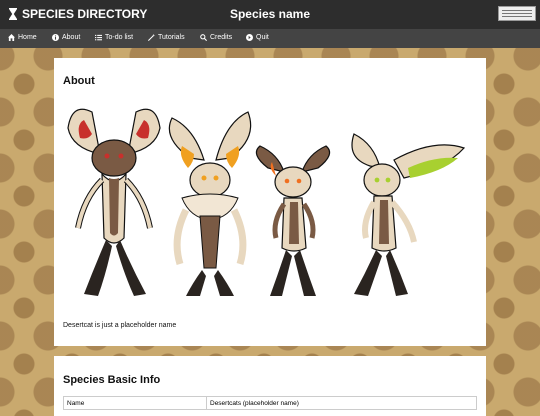  I want to click on list-icon, so click(98, 37).